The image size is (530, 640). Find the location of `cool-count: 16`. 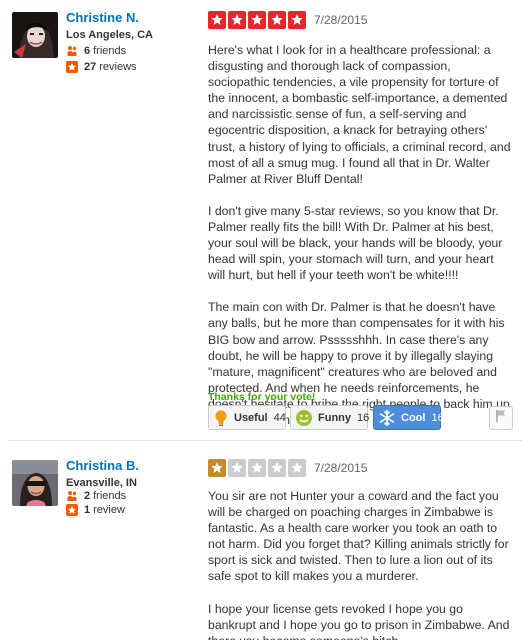

cool-count: 16 is located at coordinates (437, 417).